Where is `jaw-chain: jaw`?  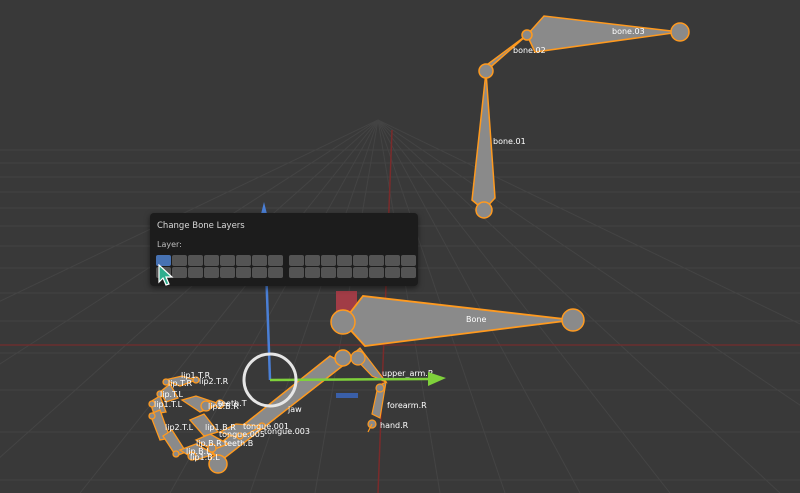
jaw-chain: jaw is located at coordinates (280, 411).